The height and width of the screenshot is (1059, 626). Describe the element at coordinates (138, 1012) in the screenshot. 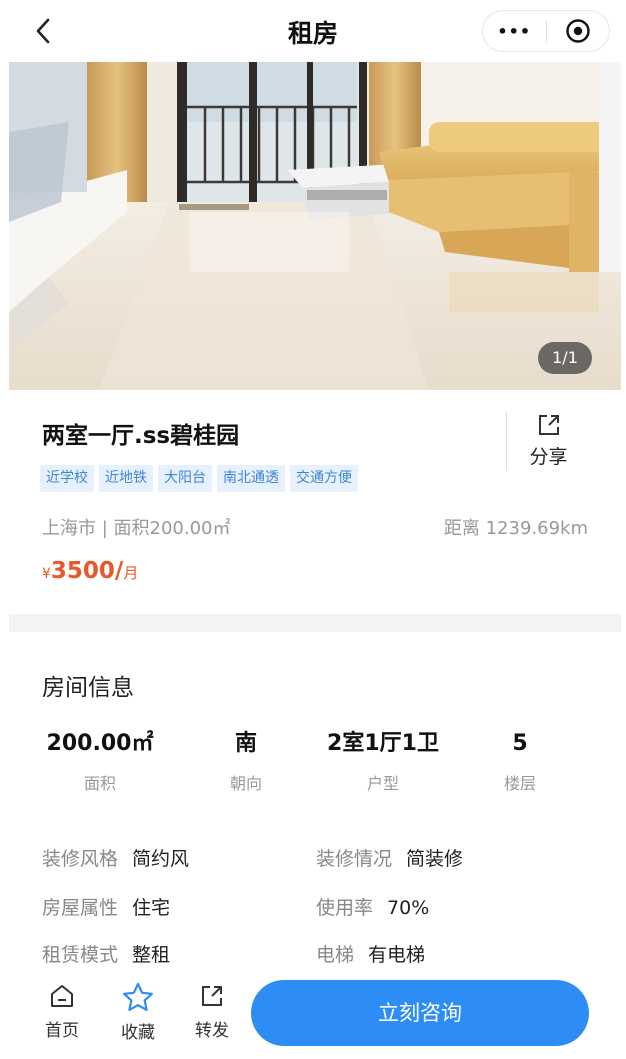

I see `favorite-button: 收藏` at that location.